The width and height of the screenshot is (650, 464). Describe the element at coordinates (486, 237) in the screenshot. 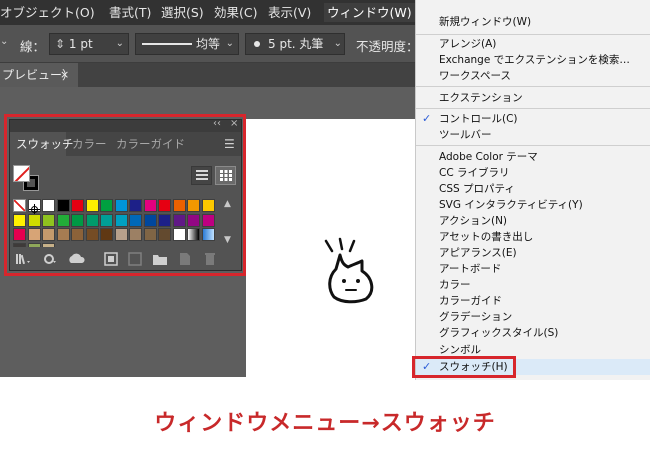

I see `menu-item-label: アセットの書き出し` at that location.